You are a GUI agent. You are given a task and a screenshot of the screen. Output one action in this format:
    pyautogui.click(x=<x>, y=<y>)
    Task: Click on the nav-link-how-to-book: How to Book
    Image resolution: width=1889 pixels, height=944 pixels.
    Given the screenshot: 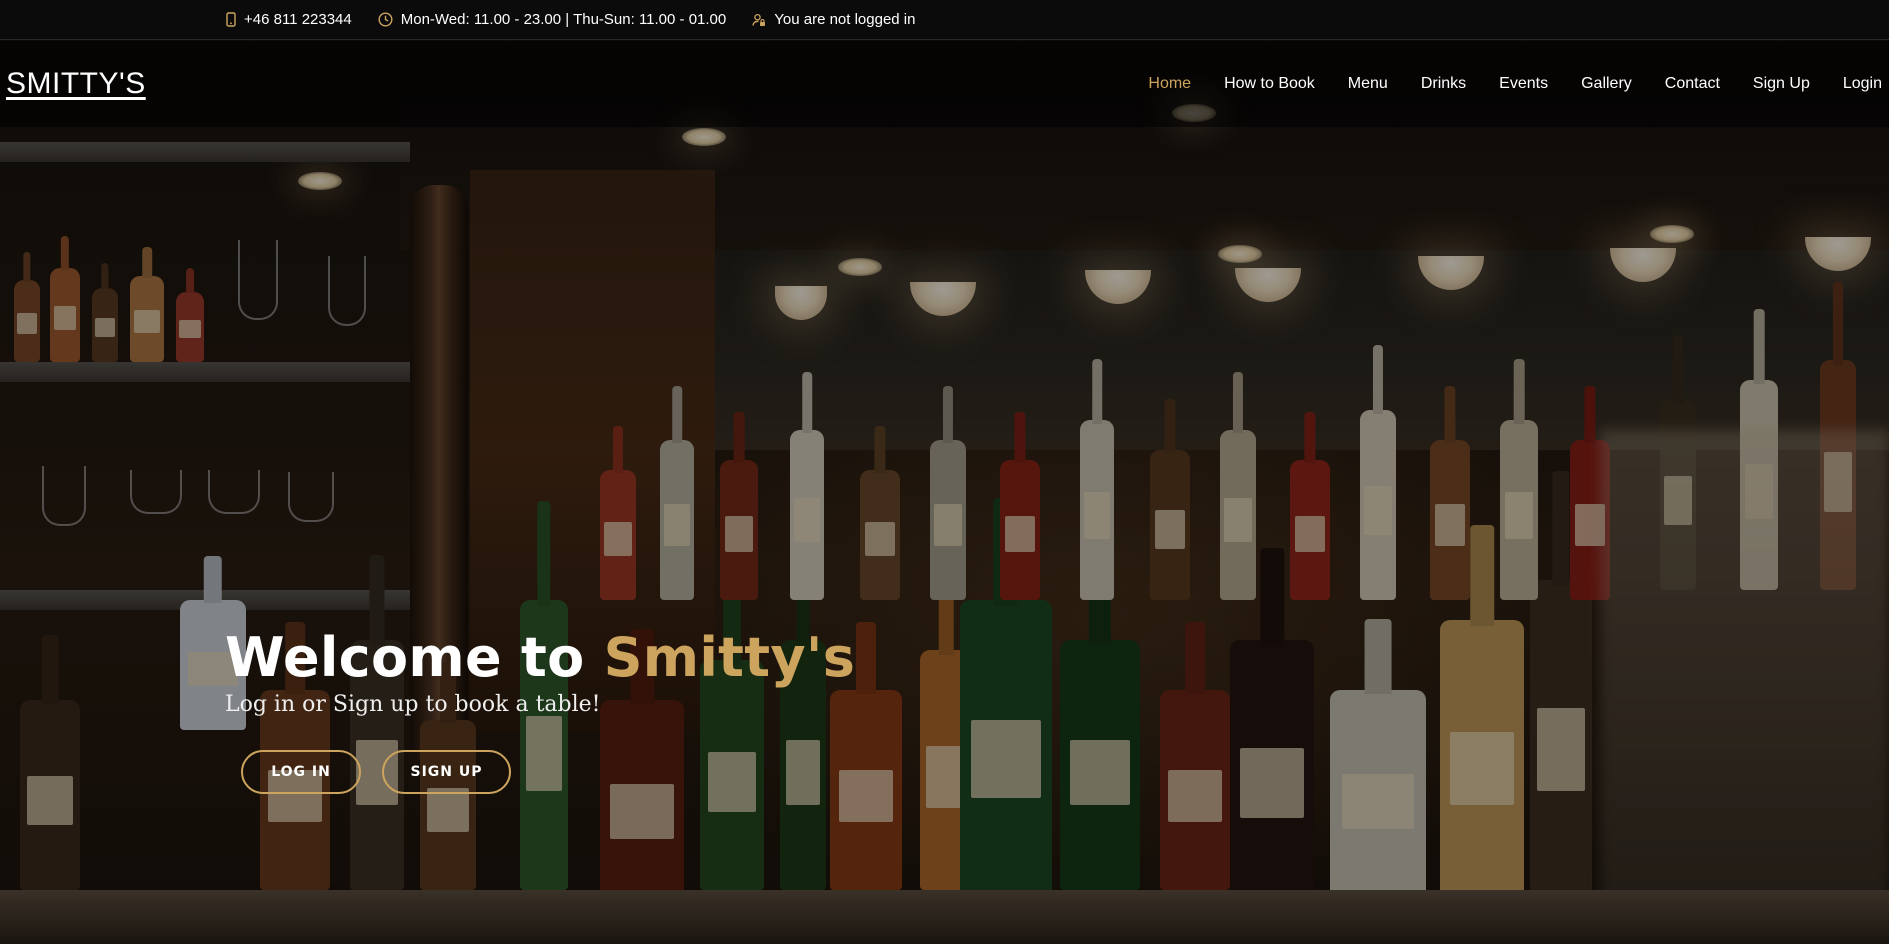 What is the action you would take?
    pyautogui.click(x=1269, y=84)
    